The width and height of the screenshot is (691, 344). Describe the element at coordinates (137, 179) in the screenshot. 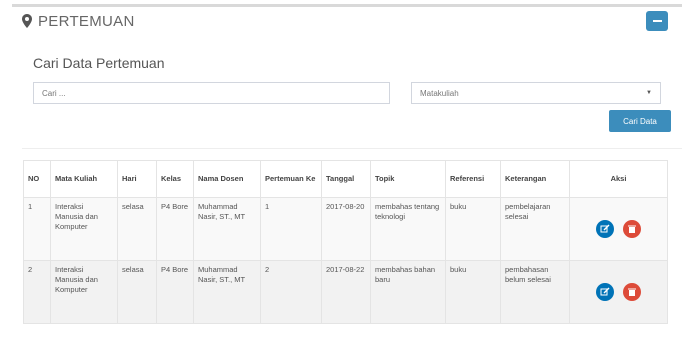

I see `col-hari: Hari` at that location.